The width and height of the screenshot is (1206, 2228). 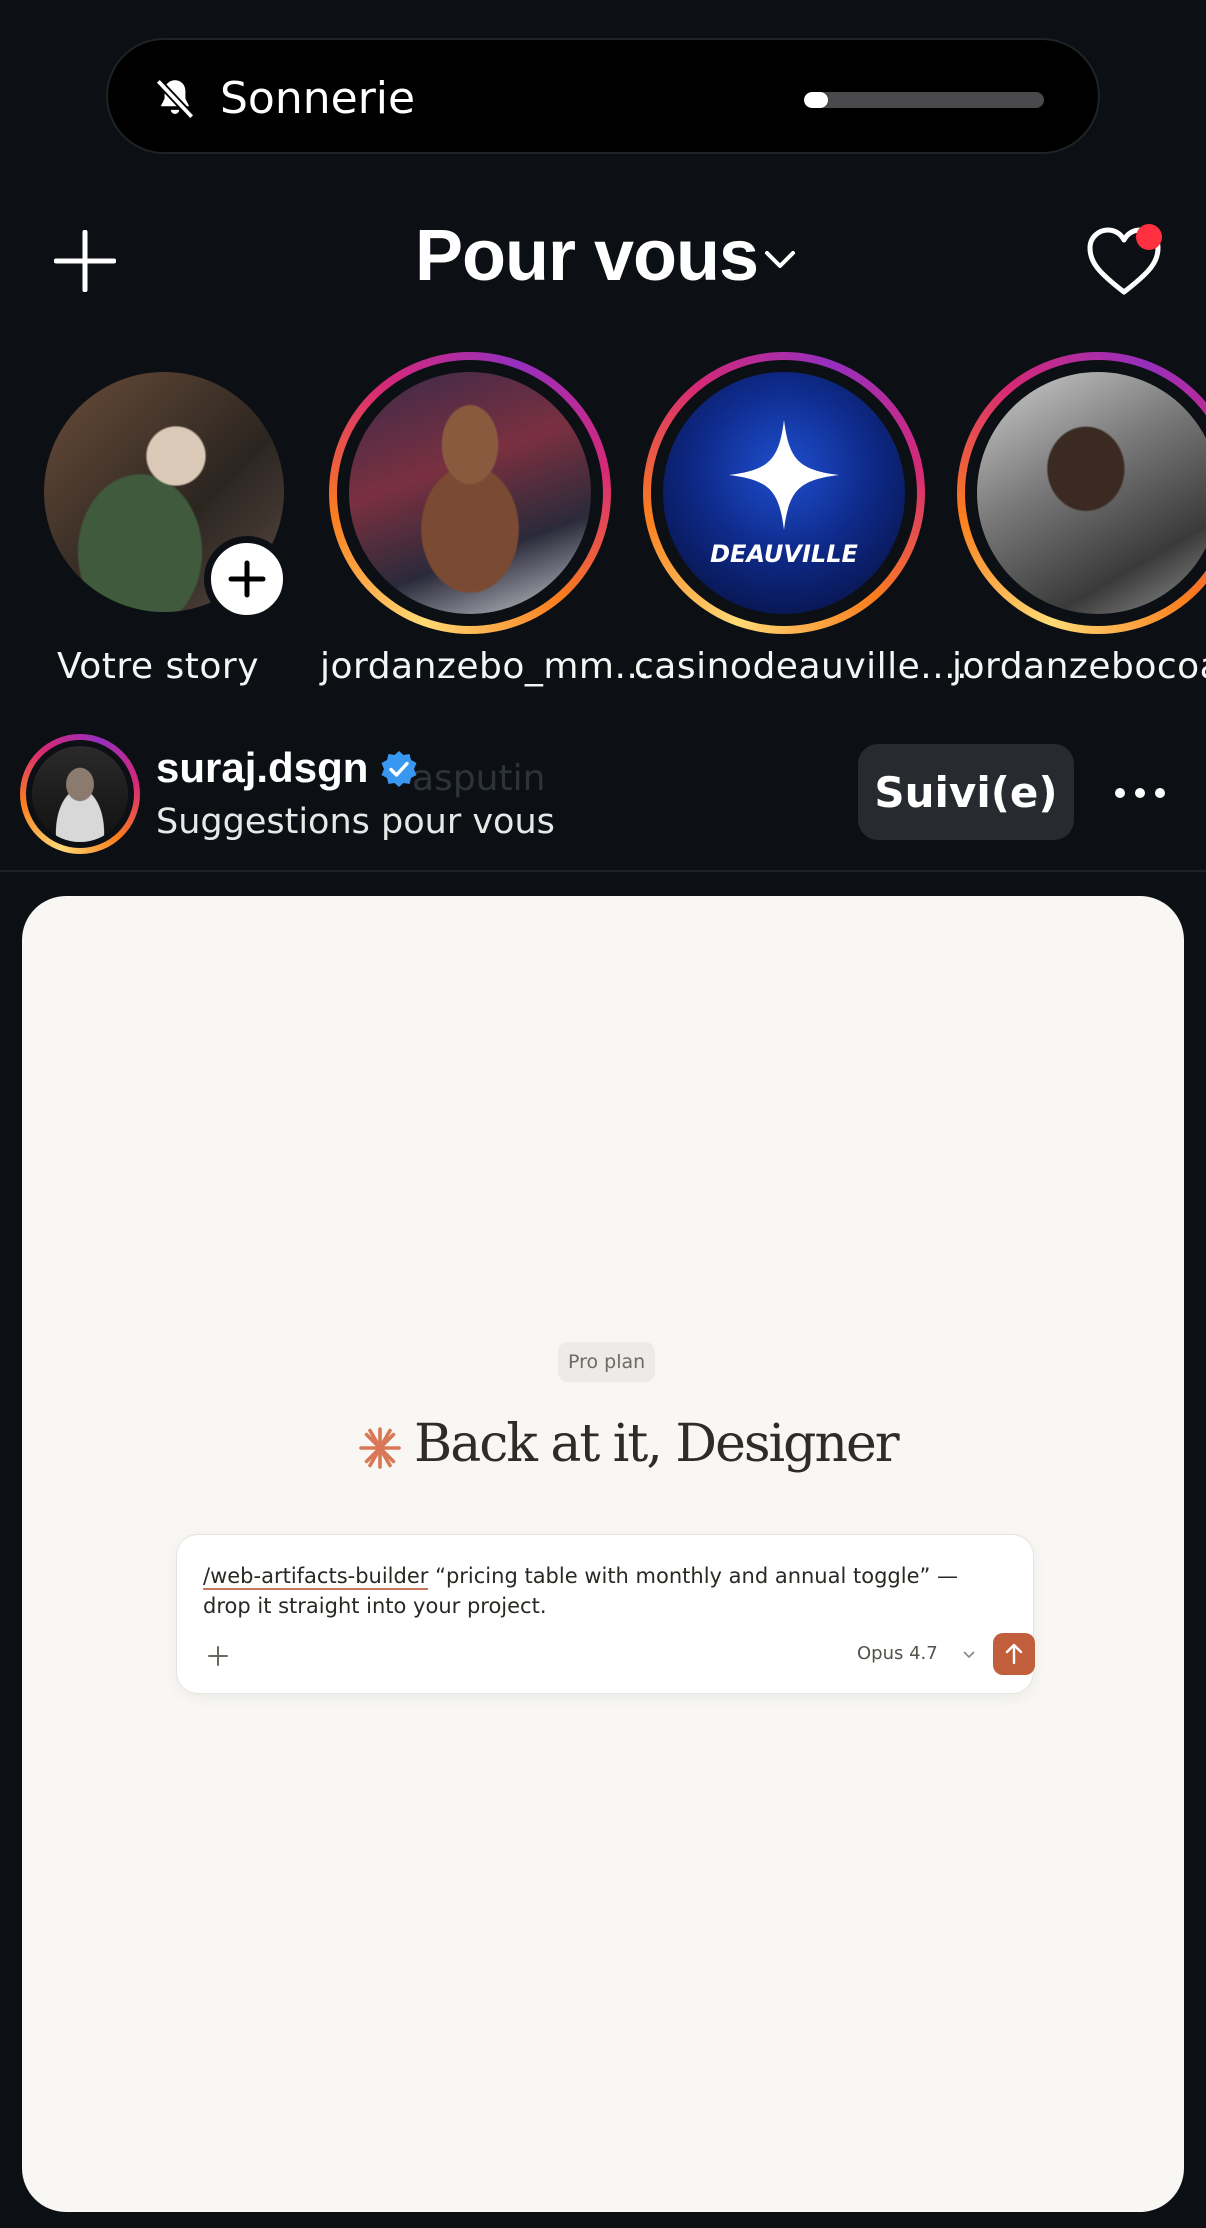 What do you see at coordinates (603, 871) in the screenshot?
I see `divider` at bounding box center [603, 871].